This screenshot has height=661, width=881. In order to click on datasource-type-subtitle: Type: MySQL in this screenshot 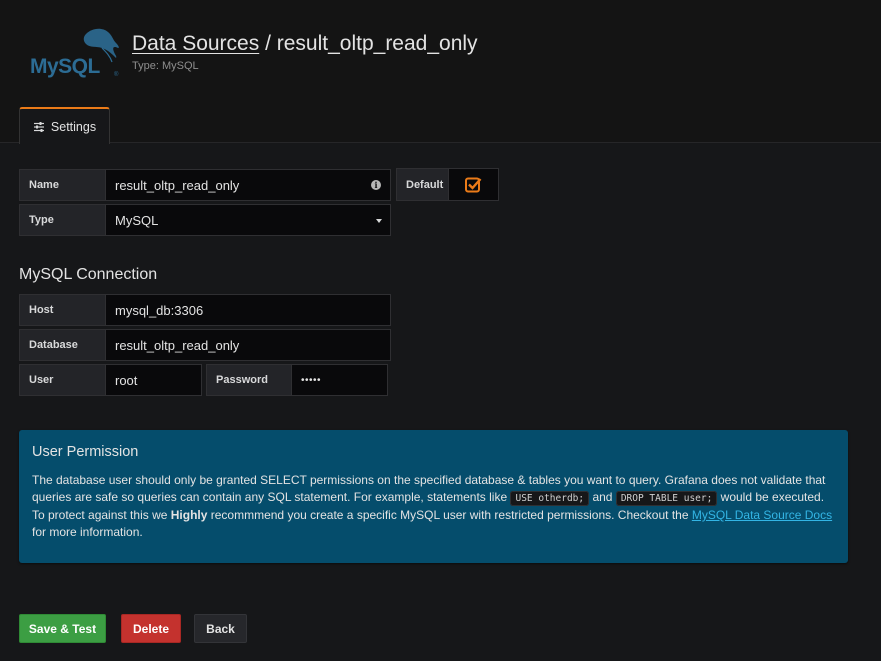, I will do `click(165, 66)`.